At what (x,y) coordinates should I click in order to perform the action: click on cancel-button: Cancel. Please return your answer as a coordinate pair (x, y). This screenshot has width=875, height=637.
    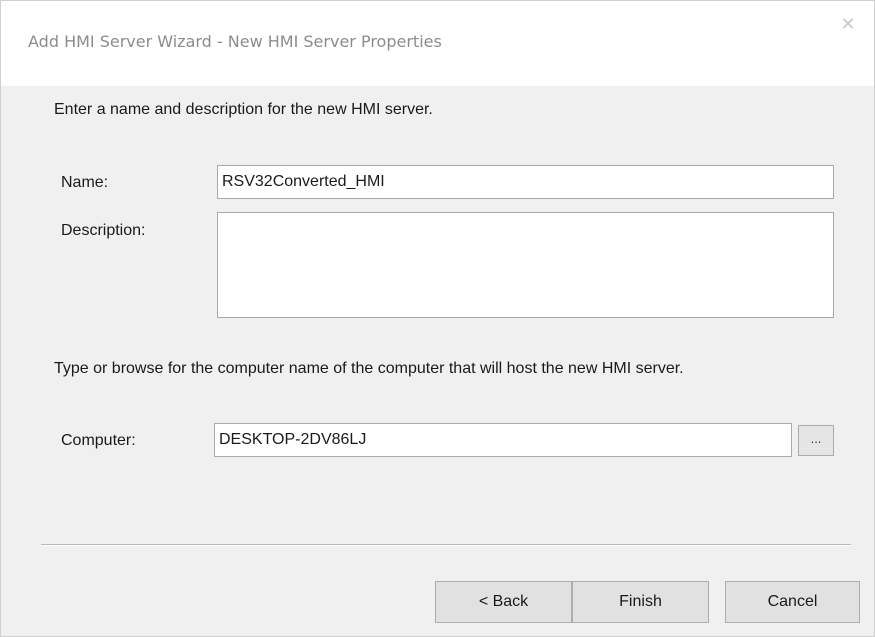
    Looking at the image, I should click on (792, 602).